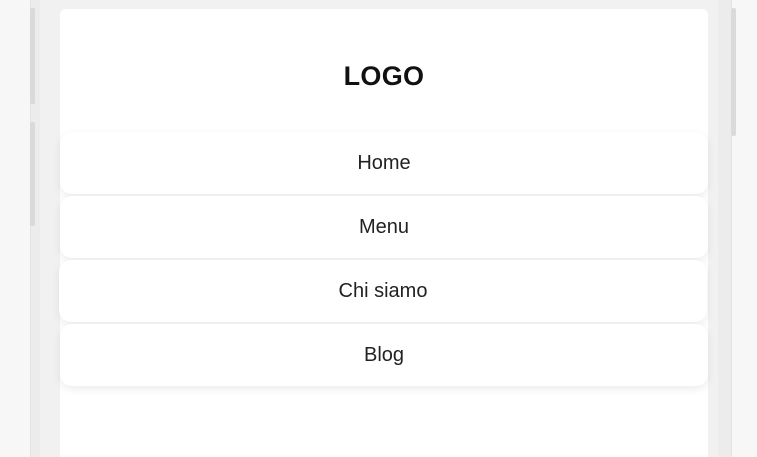  What do you see at coordinates (384, 227) in the screenshot?
I see `nav-item-menu: Menu` at bounding box center [384, 227].